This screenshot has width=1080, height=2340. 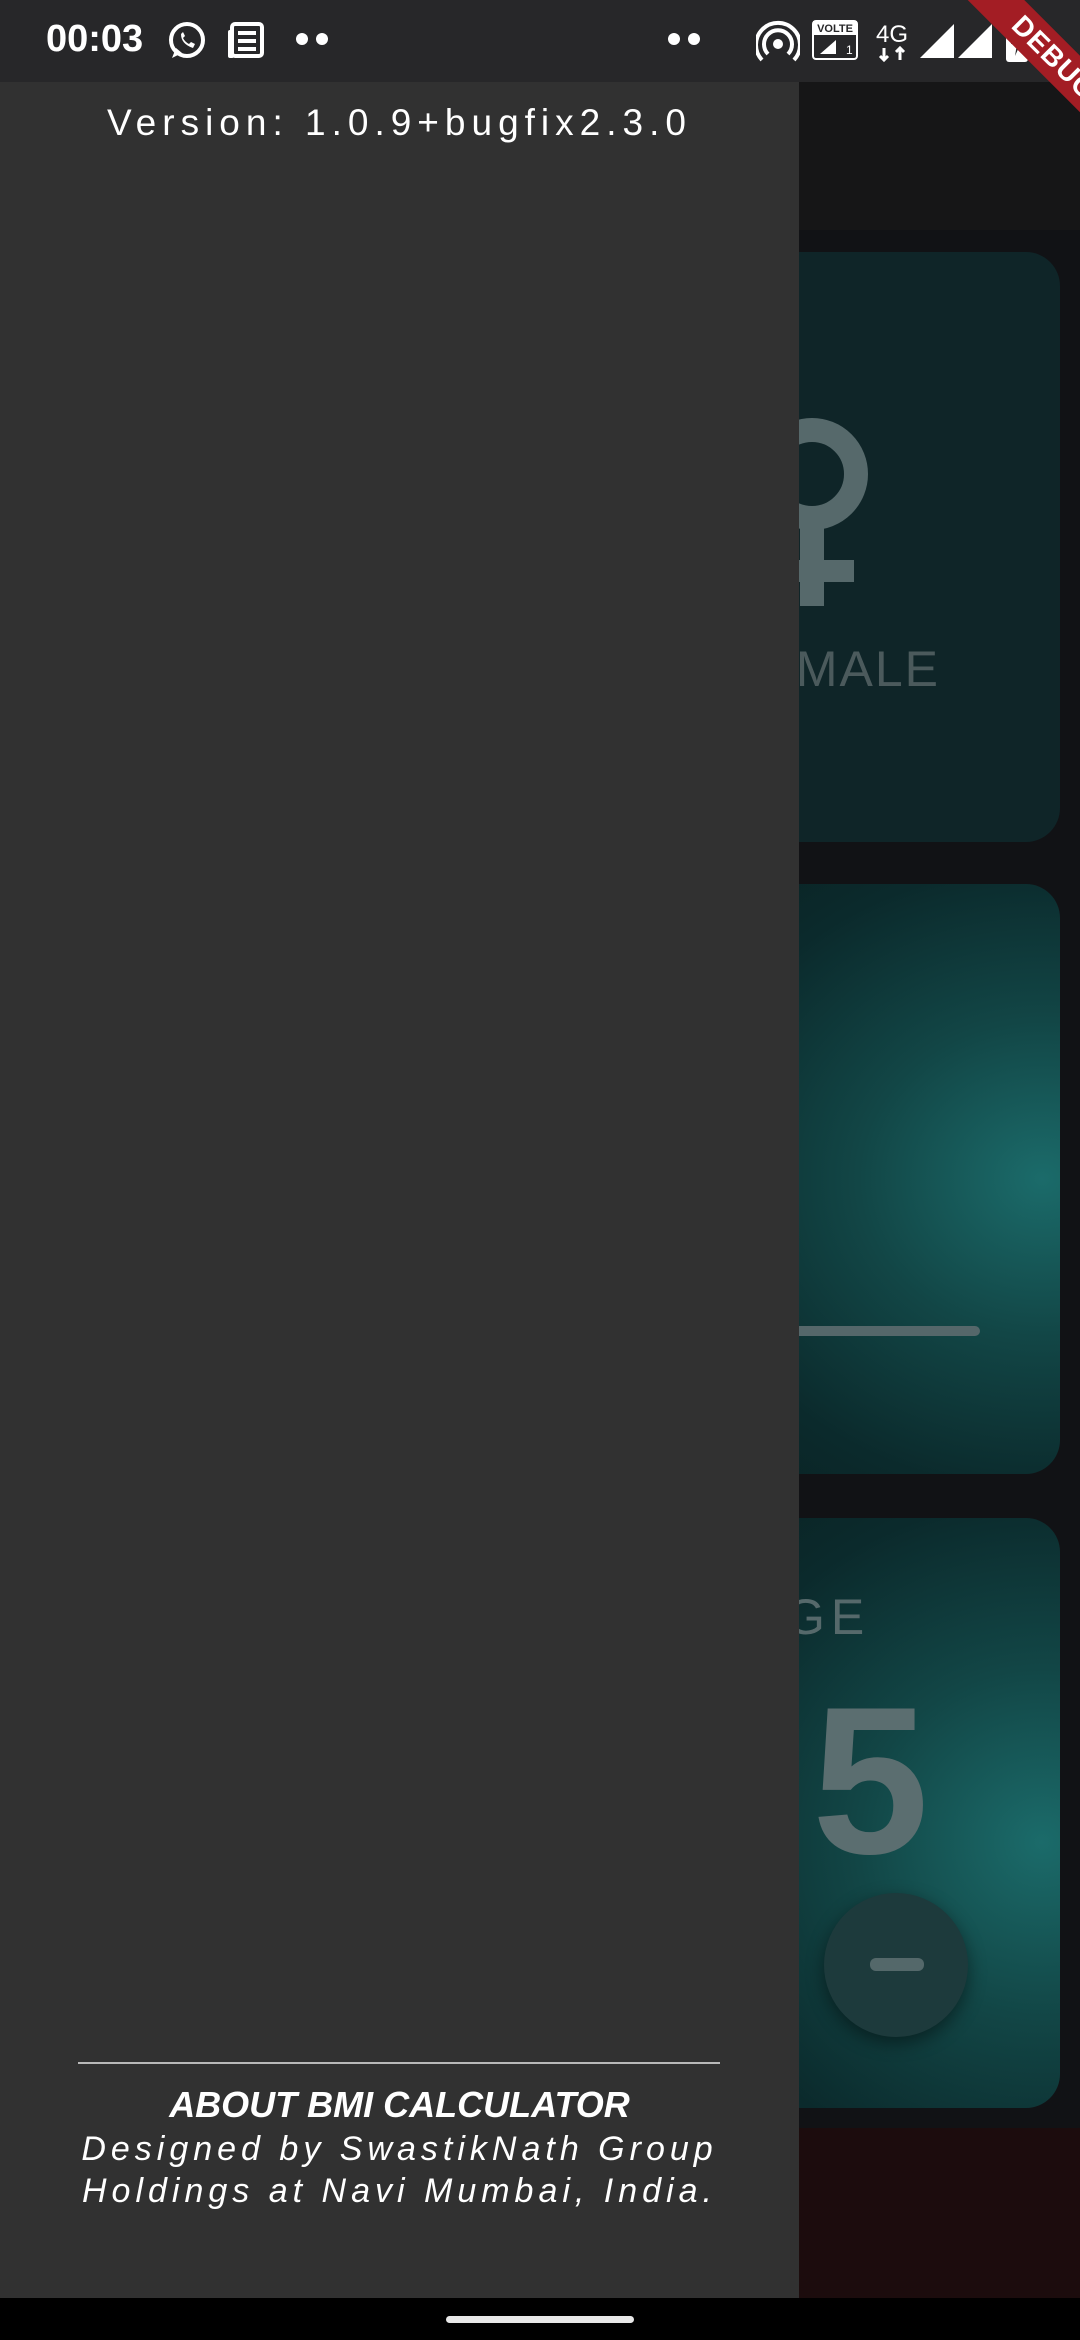 I want to click on news-icon, so click(x=246, y=40).